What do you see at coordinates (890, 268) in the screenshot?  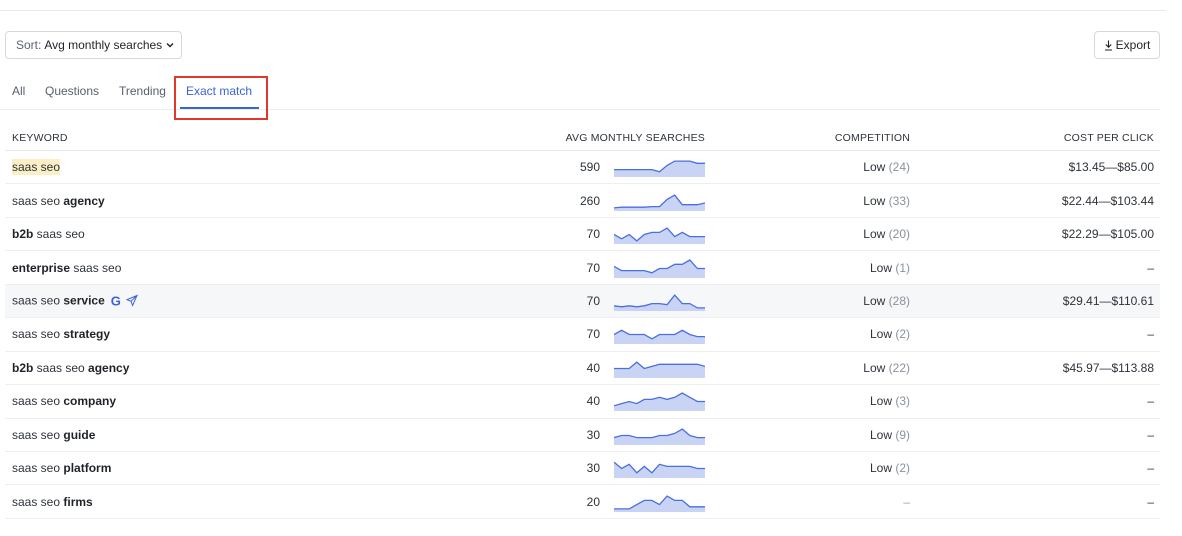 I see `competition-cell: Low (1)` at bounding box center [890, 268].